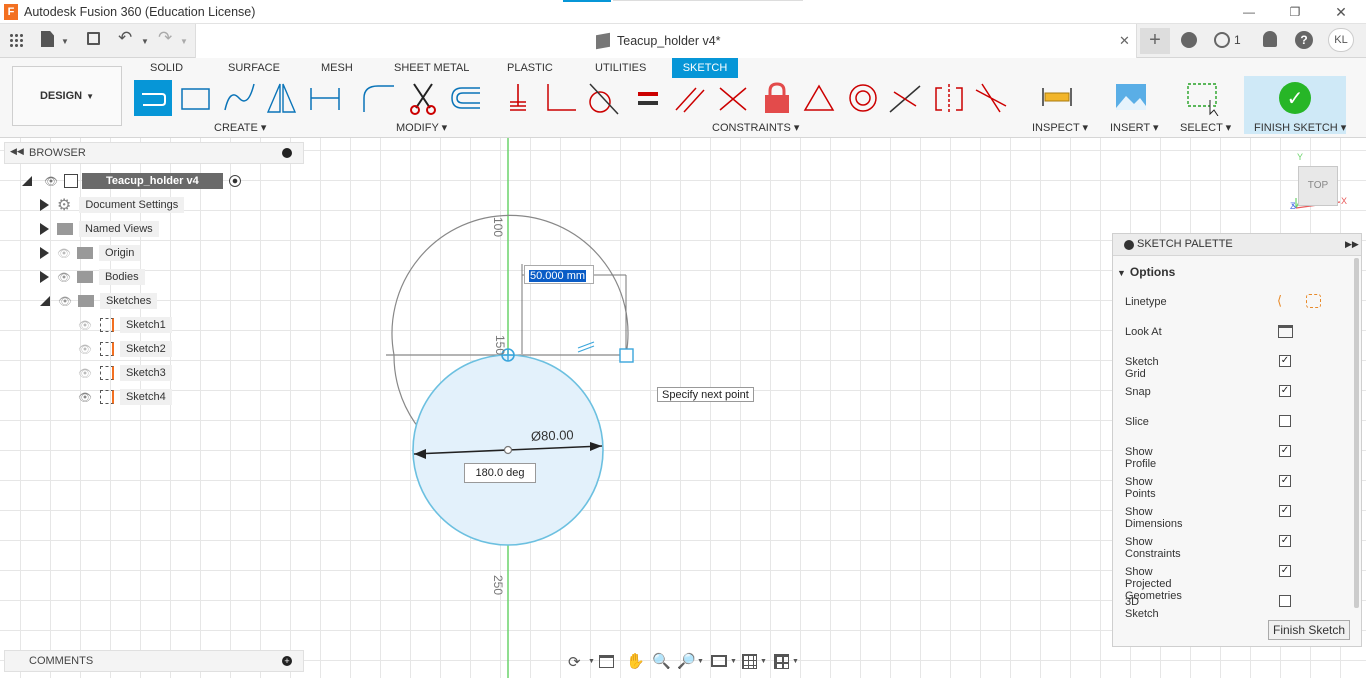  What do you see at coordinates (1285, 301) in the screenshot?
I see `construction-linetype-icon: ⟨` at bounding box center [1285, 301].